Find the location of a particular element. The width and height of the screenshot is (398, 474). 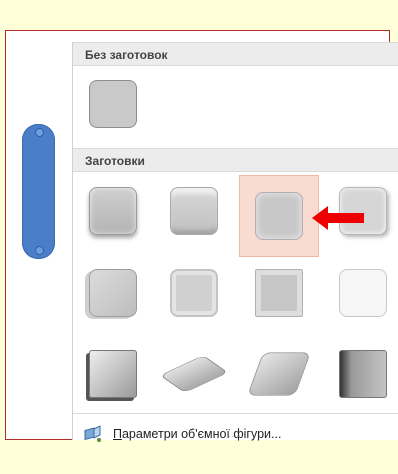

preset-slope is located at coordinates (362, 293).